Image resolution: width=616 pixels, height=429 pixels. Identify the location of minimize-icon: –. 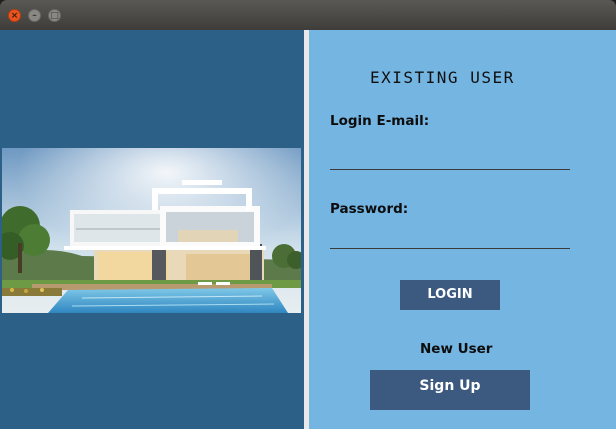
(34, 15).